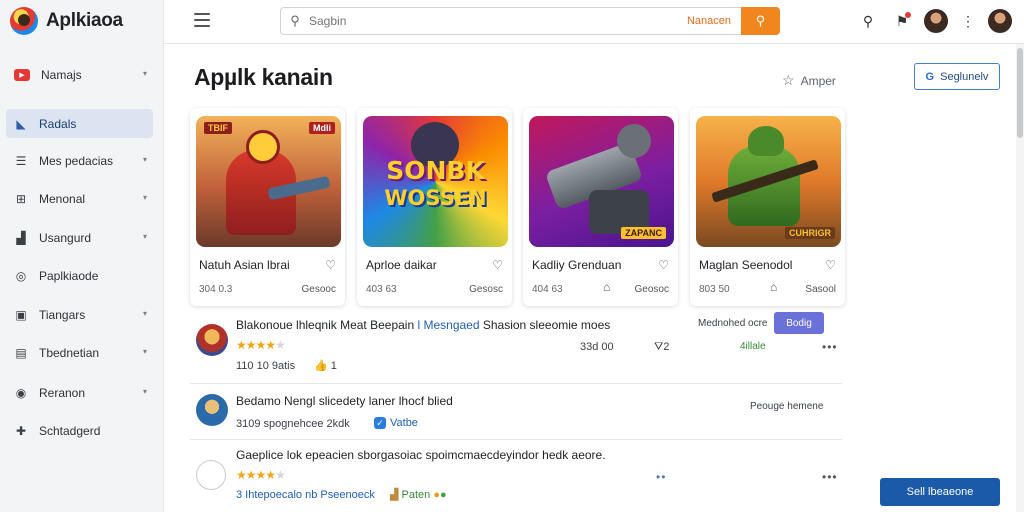 This screenshot has height=512, width=1024. What do you see at coordinates (708, 21) in the screenshot?
I see `search-suffix: Nanacen` at bounding box center [708, 21].